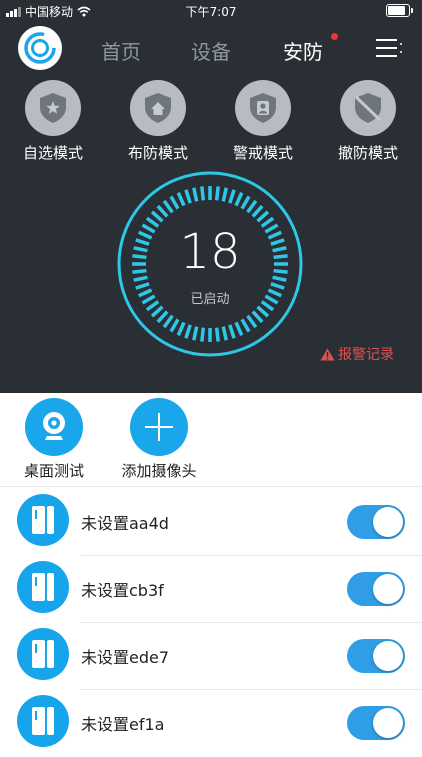  I want to click on person-shield-icon, so click(263, 108).